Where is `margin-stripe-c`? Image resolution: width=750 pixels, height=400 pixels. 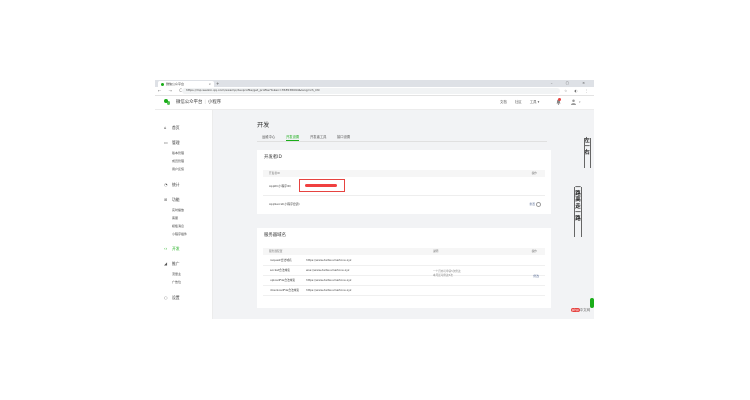 margin-stripe-c is located at coordinates (574, 212).